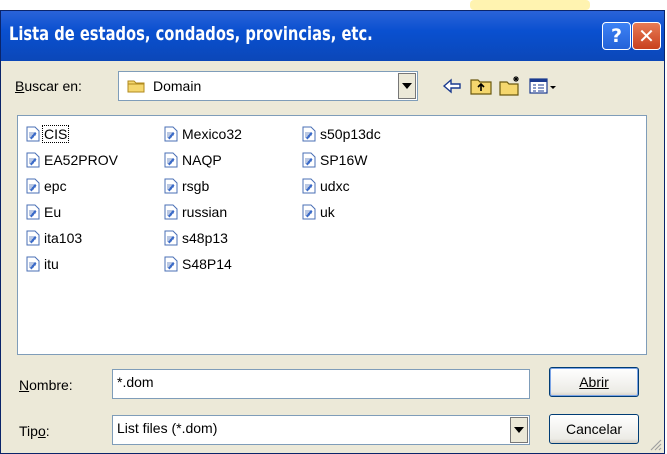 The width and height of the screenshot is (667, 454). Describe the element at coordinates (510, 86) in the screenshot. I see `new-folder-icon` at that location.